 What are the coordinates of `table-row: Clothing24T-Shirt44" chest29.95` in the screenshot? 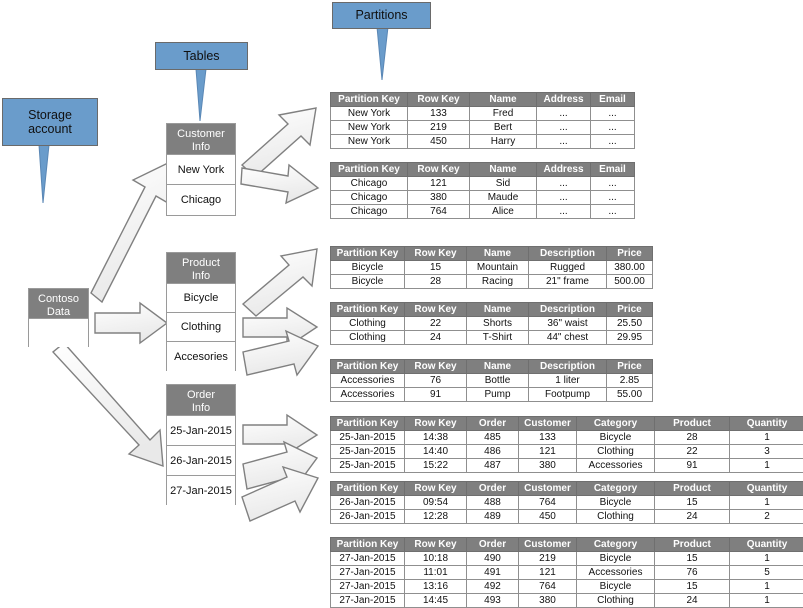 It's located at (492, 338).